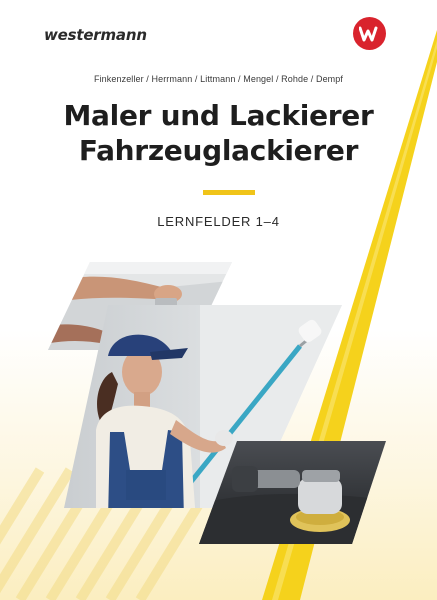 The width and height of the screenshot is (437, 600). I want to click on book-subtitle: LERNFELDER 1–4, so click(218, 221).